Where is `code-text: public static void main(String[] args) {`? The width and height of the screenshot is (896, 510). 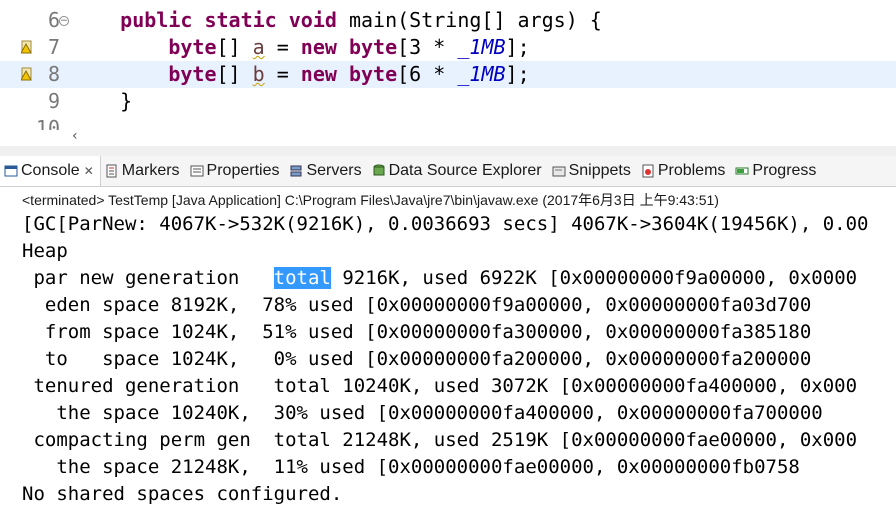
code-text: public static void main(String[] args) { is located at coordinates (361, 20).